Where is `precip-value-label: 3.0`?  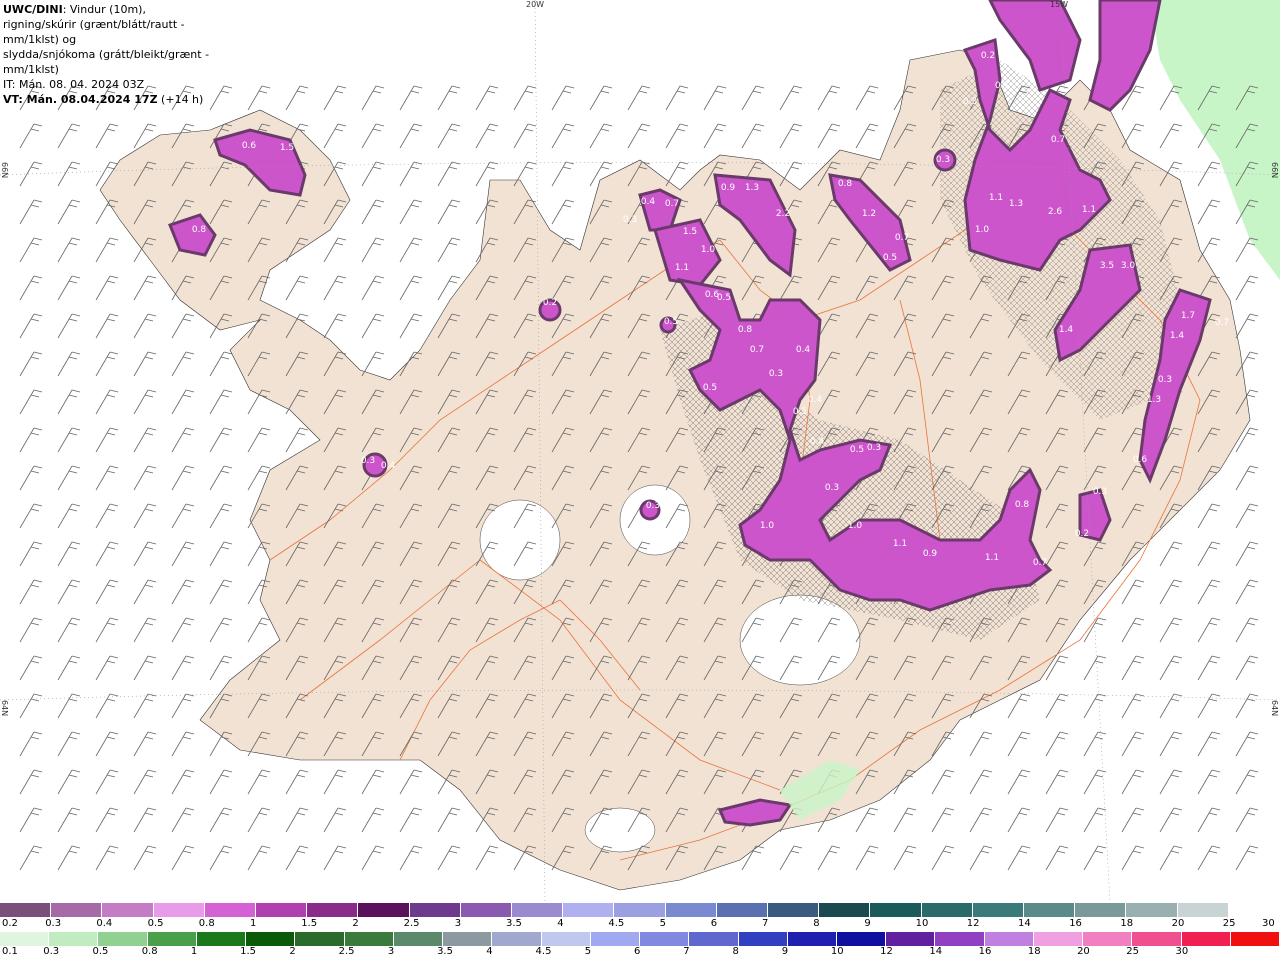
precip-value-label: 3.0 is located at coordinates (1128, 266).